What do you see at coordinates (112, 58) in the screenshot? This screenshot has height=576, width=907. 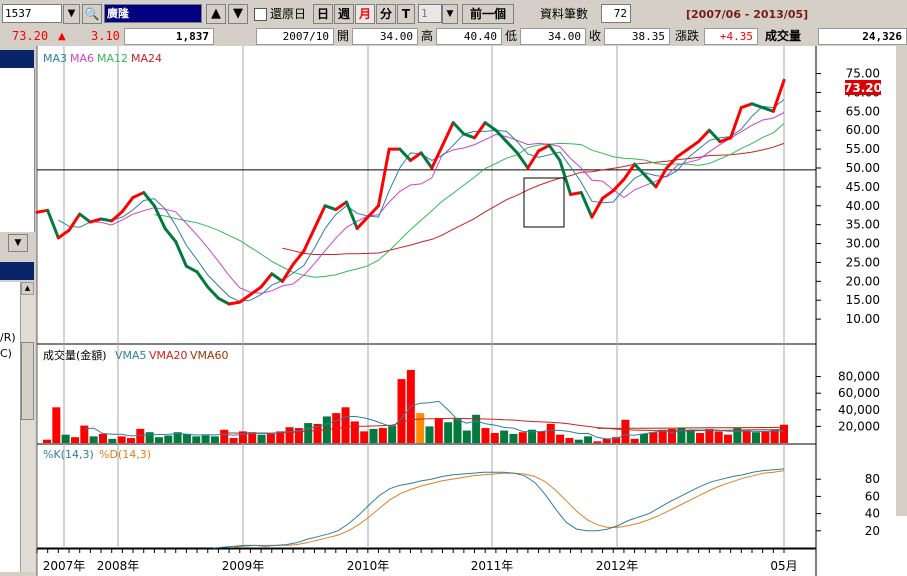 I see `price-legend-item: MA12` at bounding box center [112, 58].